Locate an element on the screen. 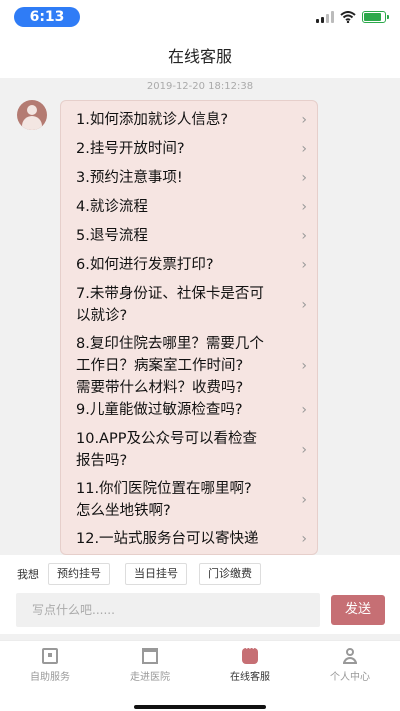 The image size is (400, 711). faq-item: 7.未带身份证、社保卡是否可 以就诊? › is located at coordinates (189, 305).